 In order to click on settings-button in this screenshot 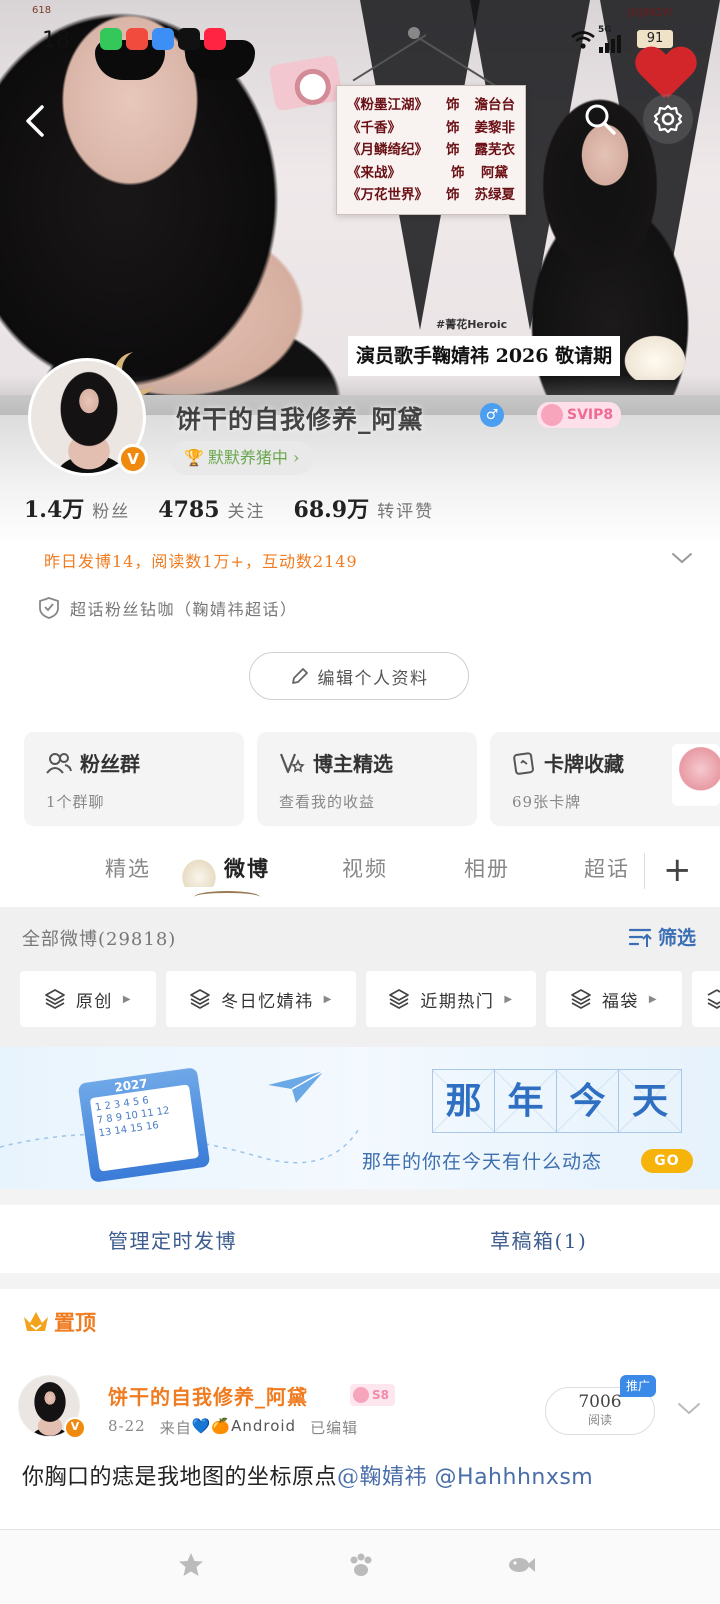, I will do `click(668, 119)`.